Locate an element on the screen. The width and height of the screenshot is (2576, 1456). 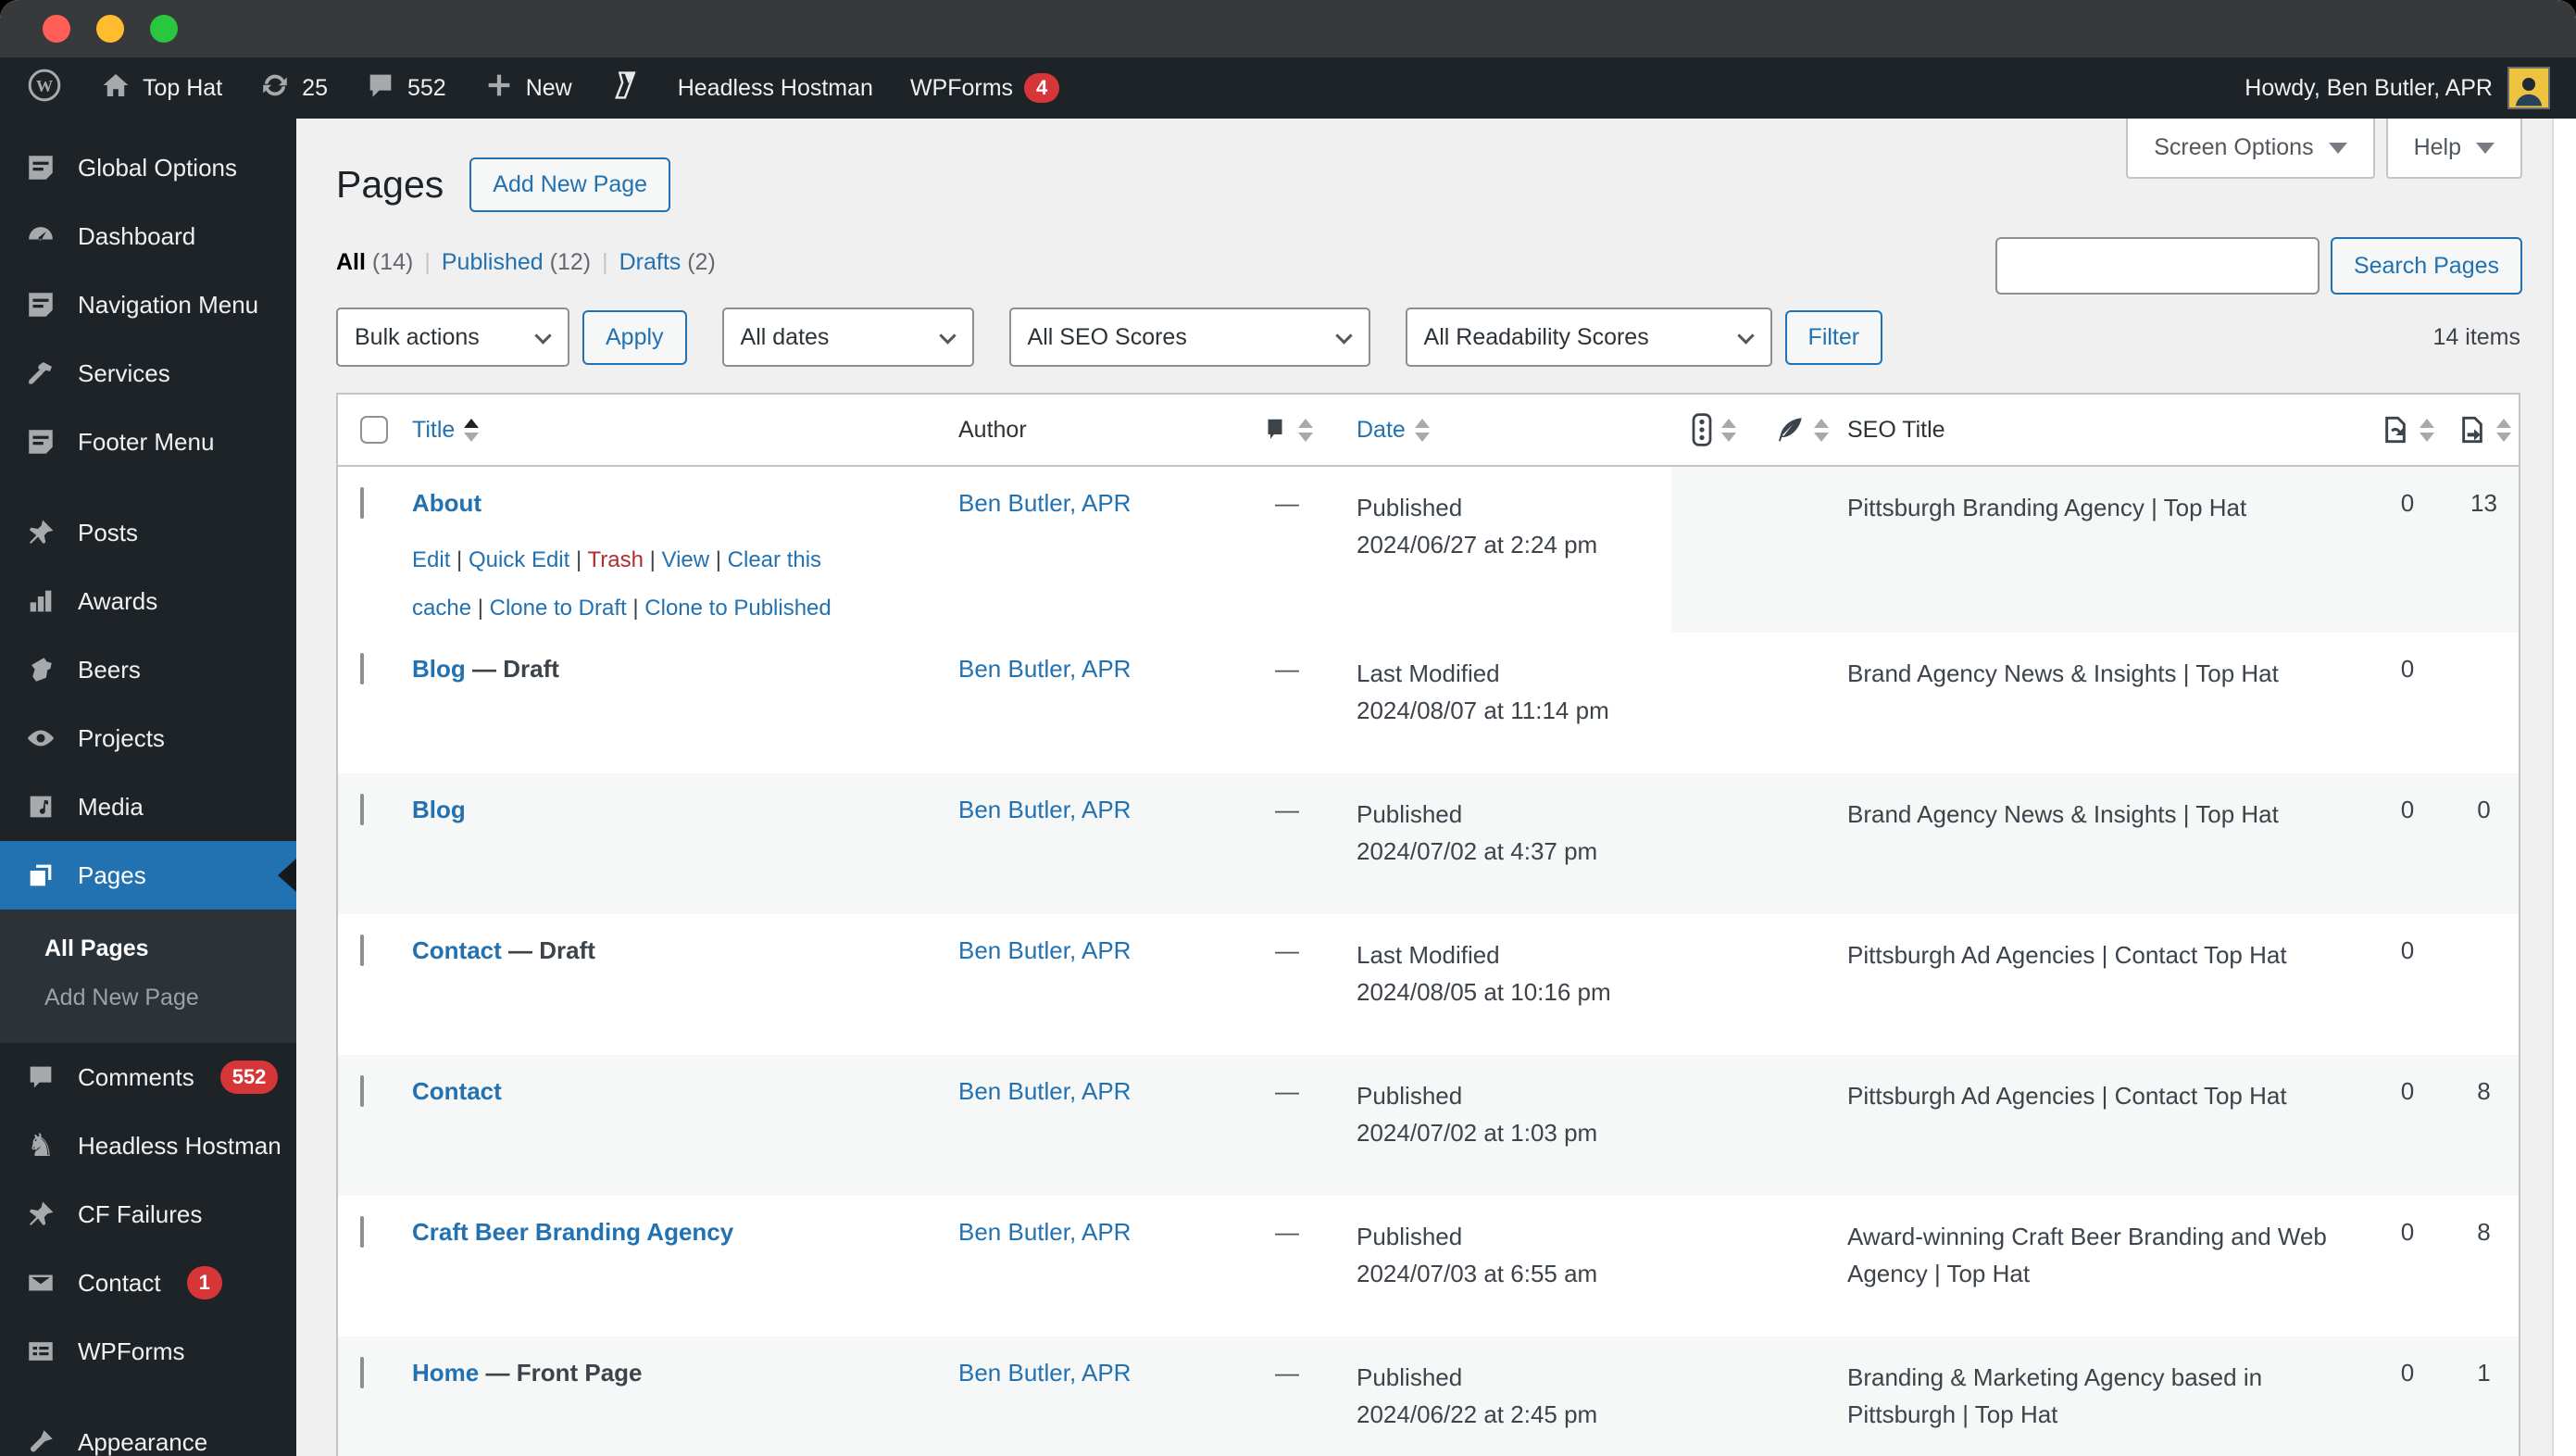
plus-icon is located at coordinates (499, 88).